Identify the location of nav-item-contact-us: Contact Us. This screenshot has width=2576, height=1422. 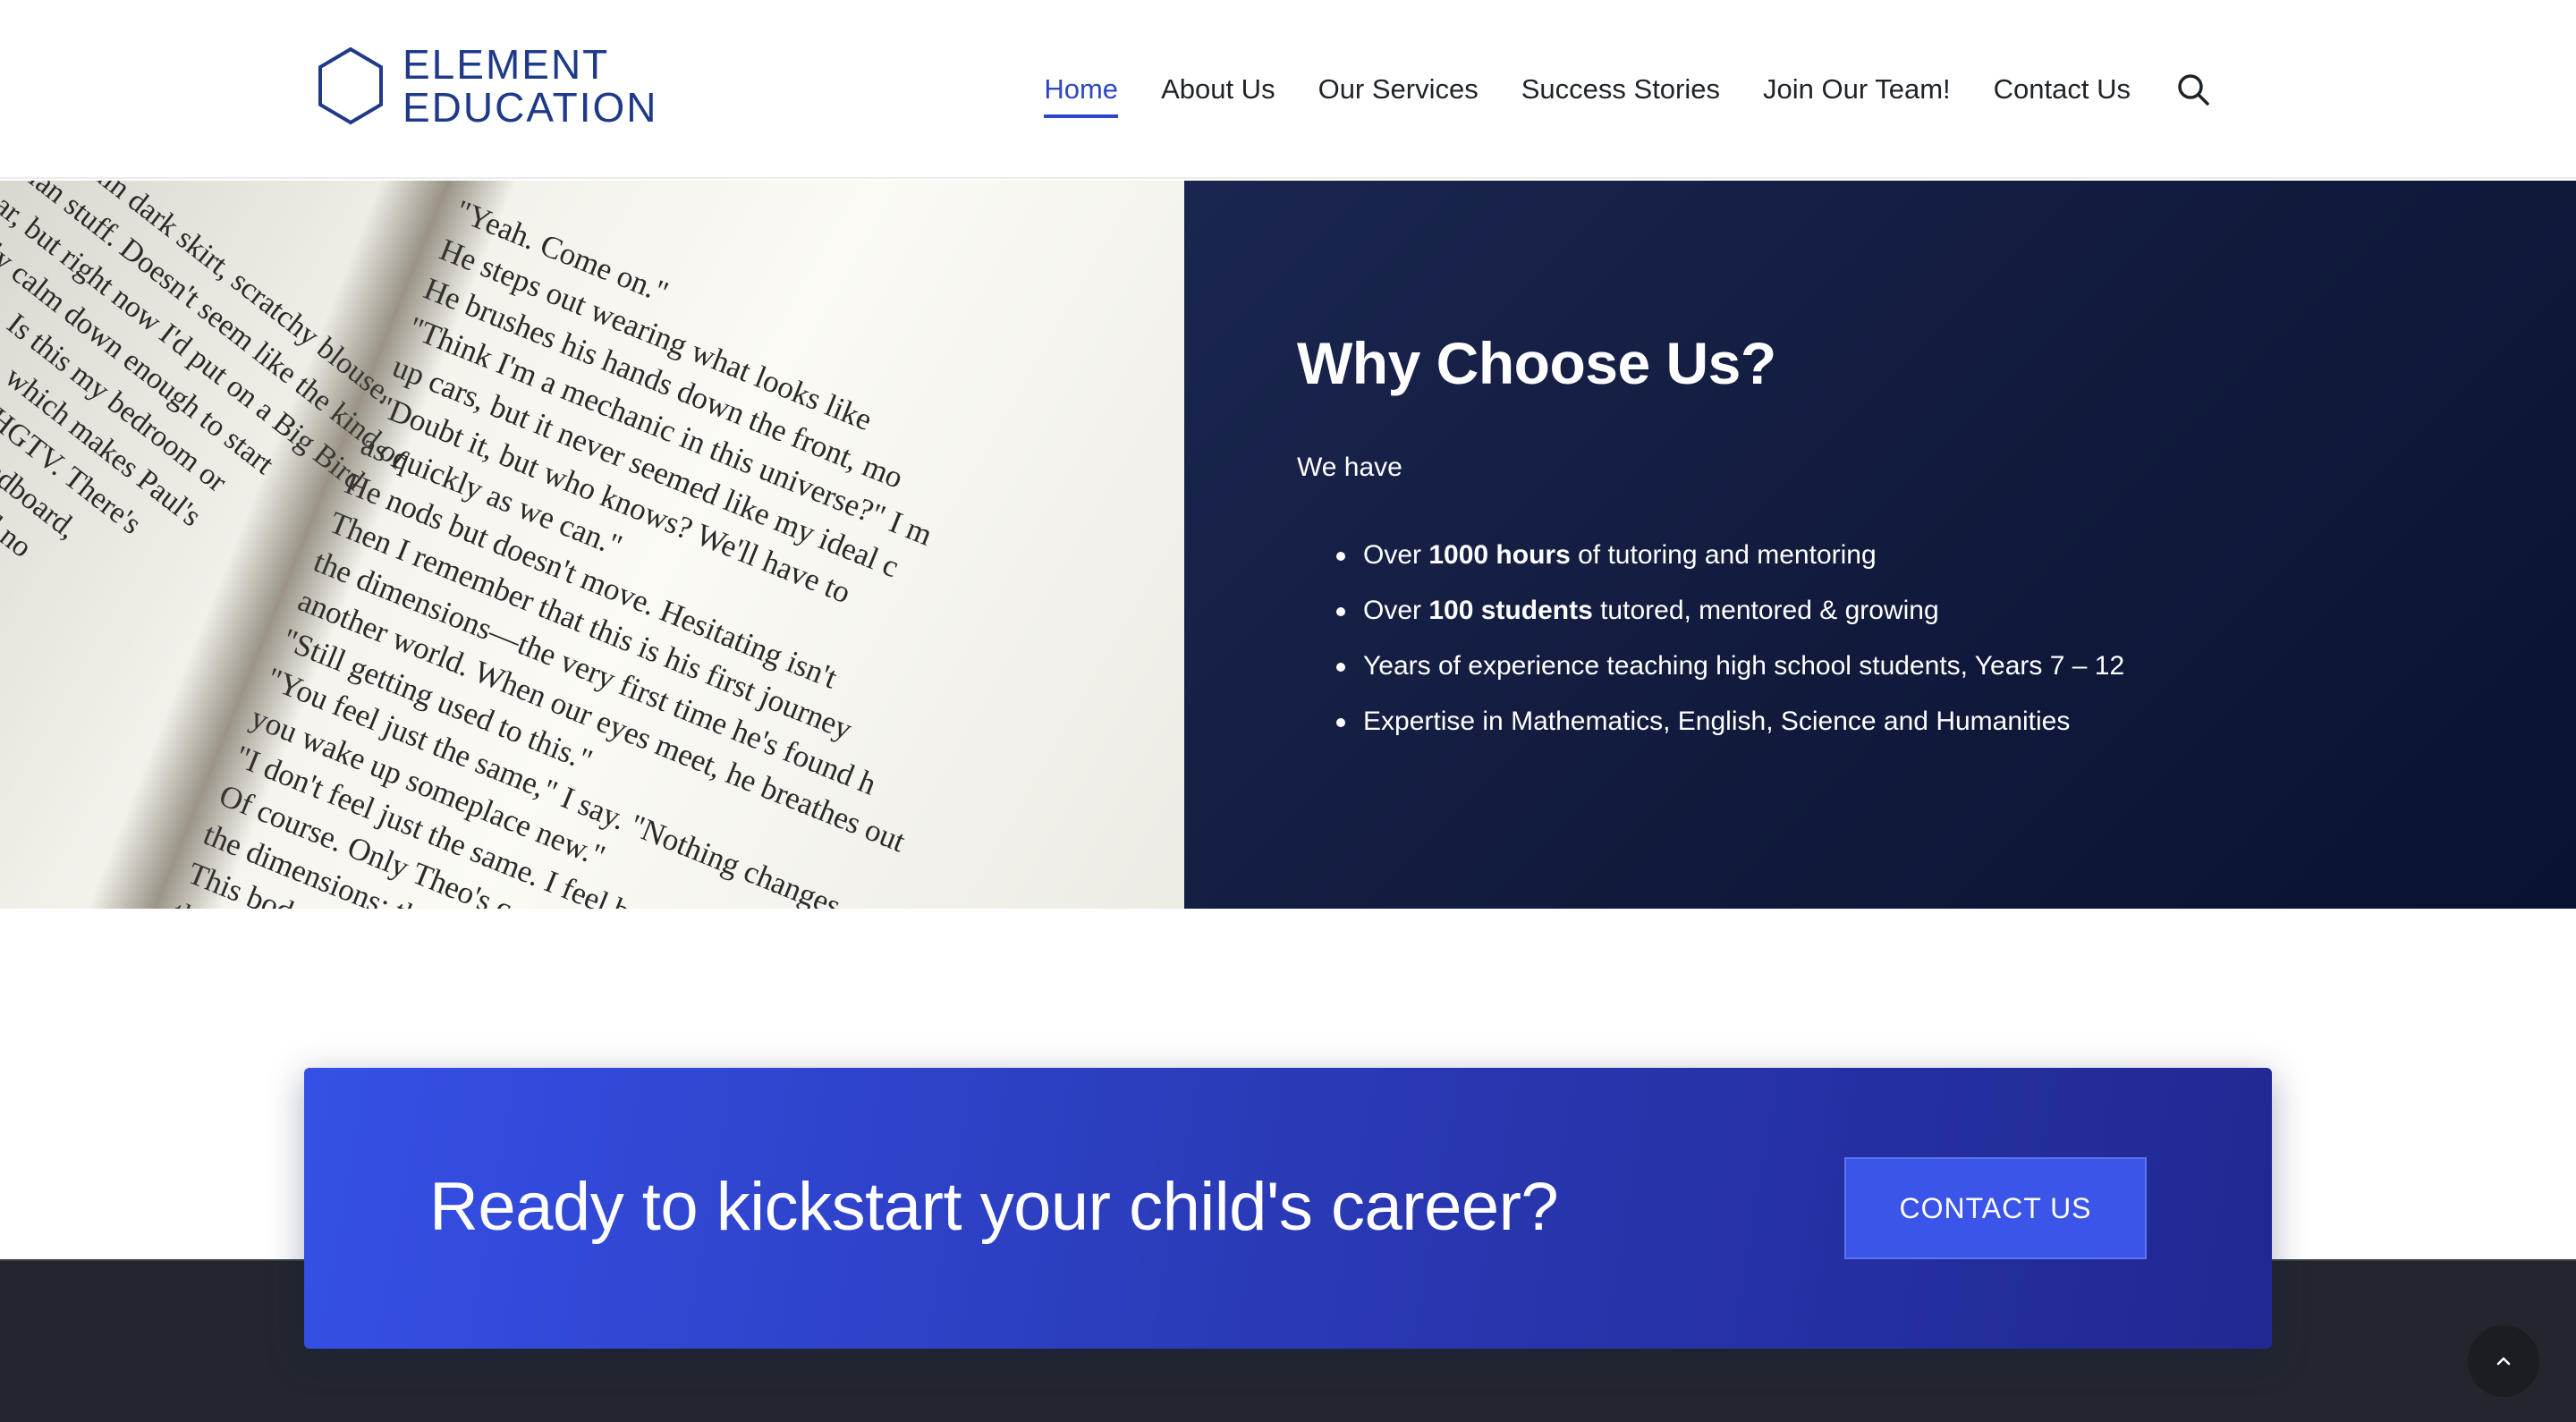
(2062, 89).